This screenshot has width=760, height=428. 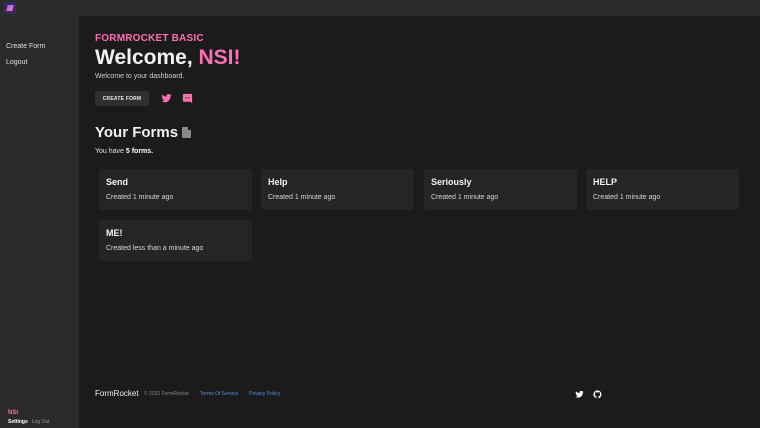 What do you see at coordinates (187, 132) in the screenshot?
I see `document-icon` at bounding box center [187, 132].